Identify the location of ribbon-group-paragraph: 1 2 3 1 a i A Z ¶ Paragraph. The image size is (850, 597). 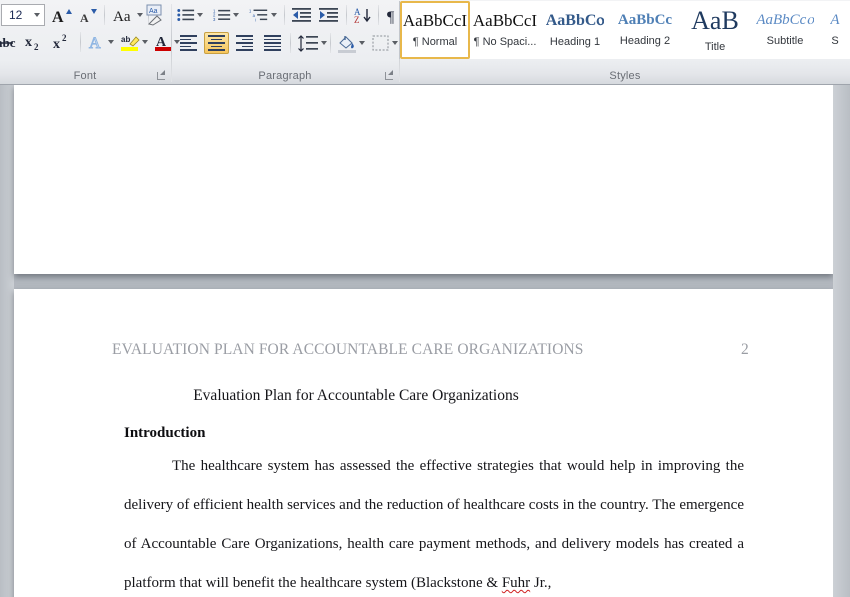
(285, 42).